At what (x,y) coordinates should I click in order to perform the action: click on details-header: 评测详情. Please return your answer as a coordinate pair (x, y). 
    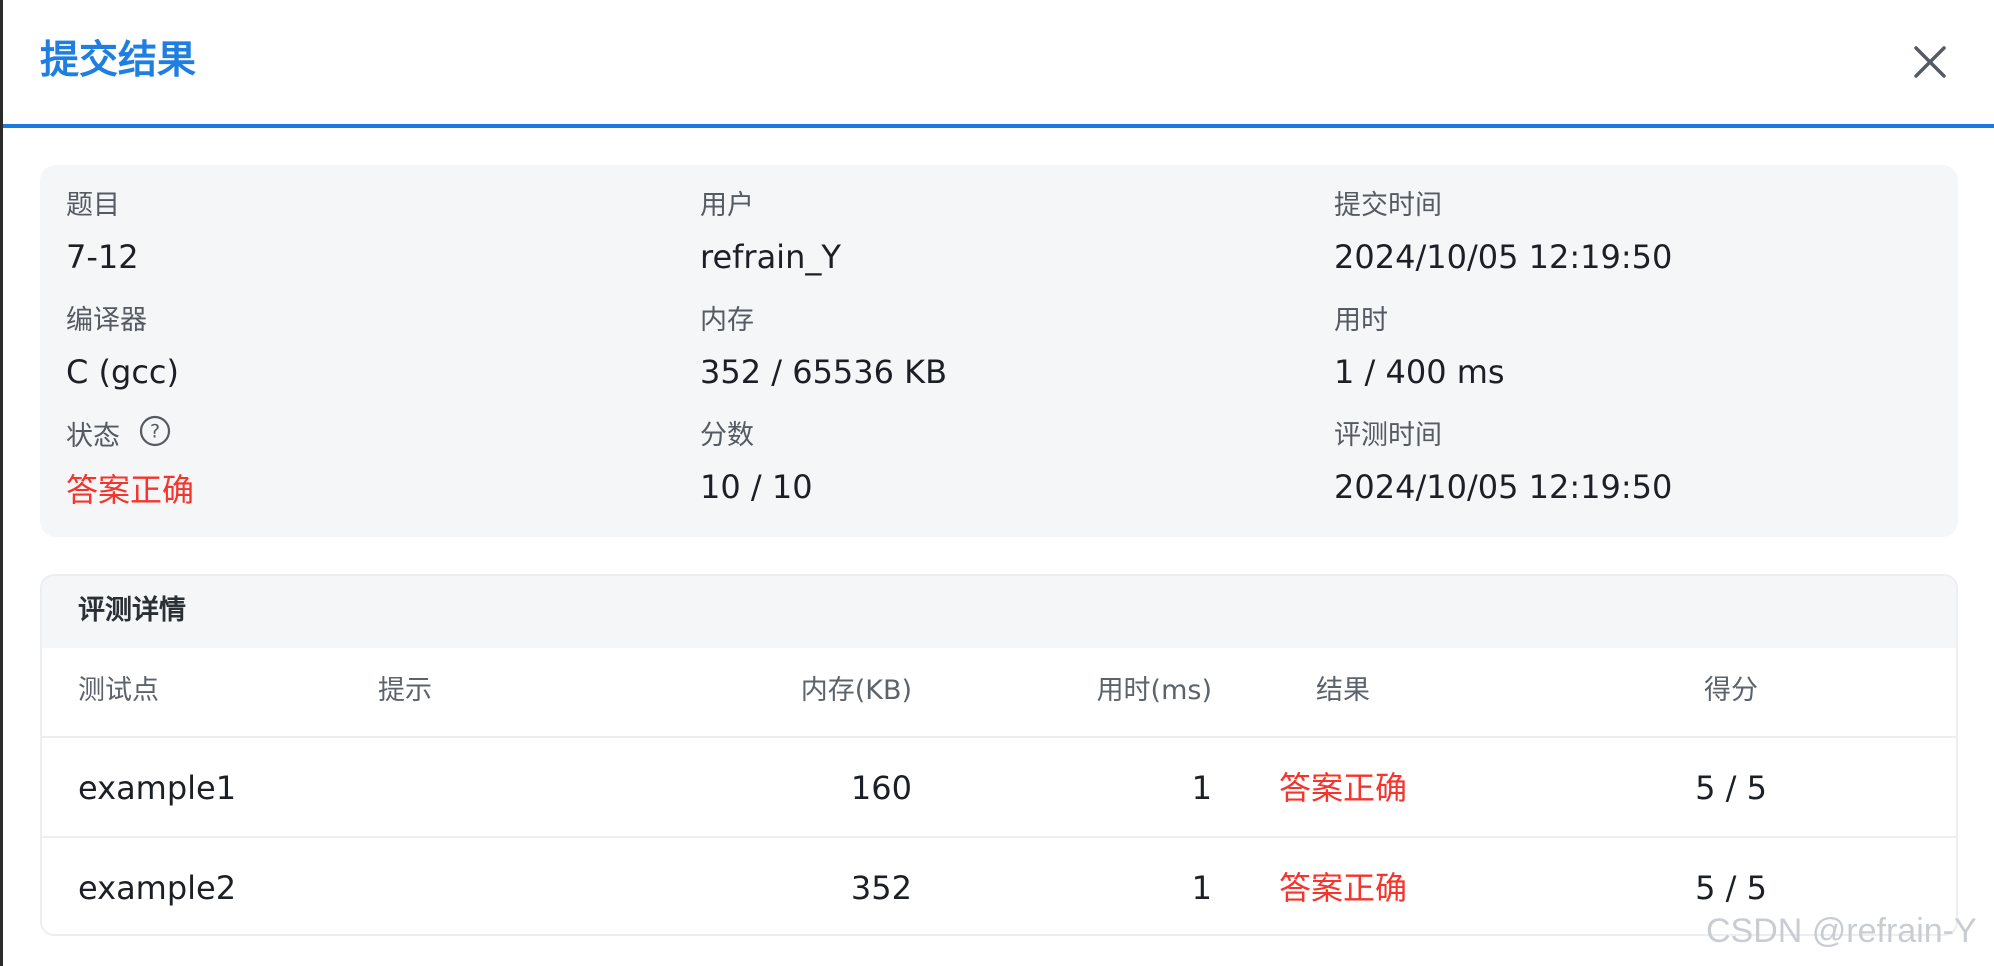
    Looking at the image, I should click on (999, 612).